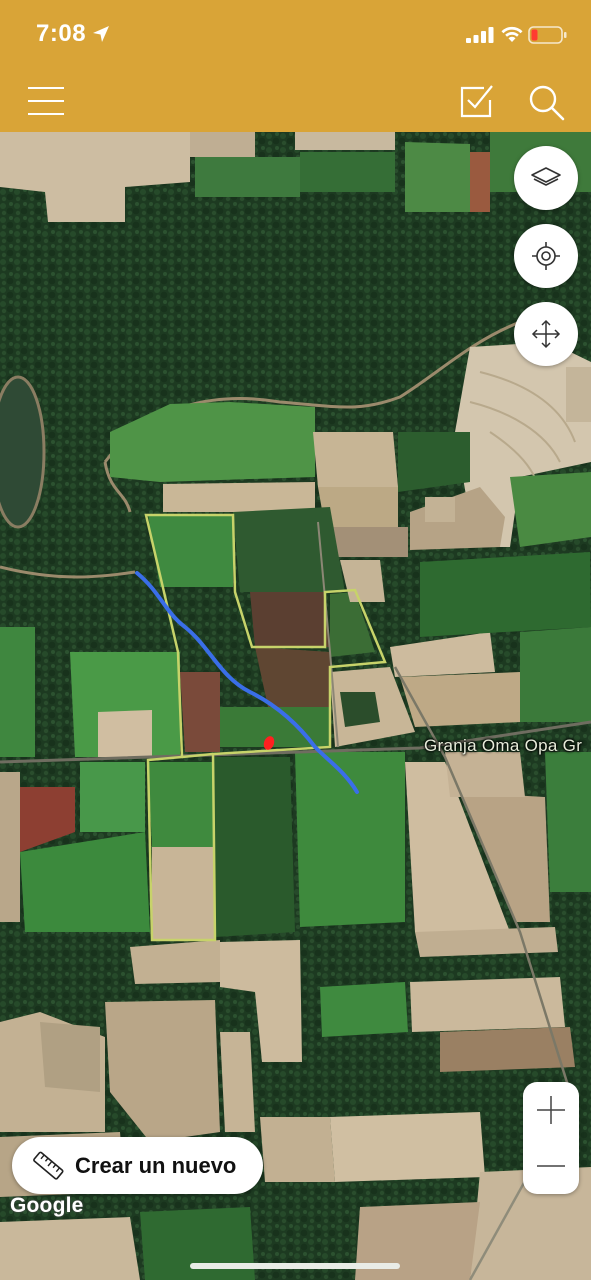 This screenshot has width=591, height=1280. I want to click on battery-icon, so click(547, 35).